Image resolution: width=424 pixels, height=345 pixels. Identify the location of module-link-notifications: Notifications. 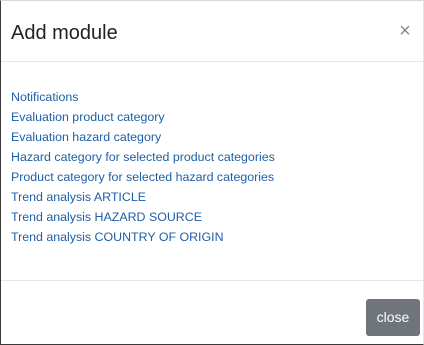
(212, 97).